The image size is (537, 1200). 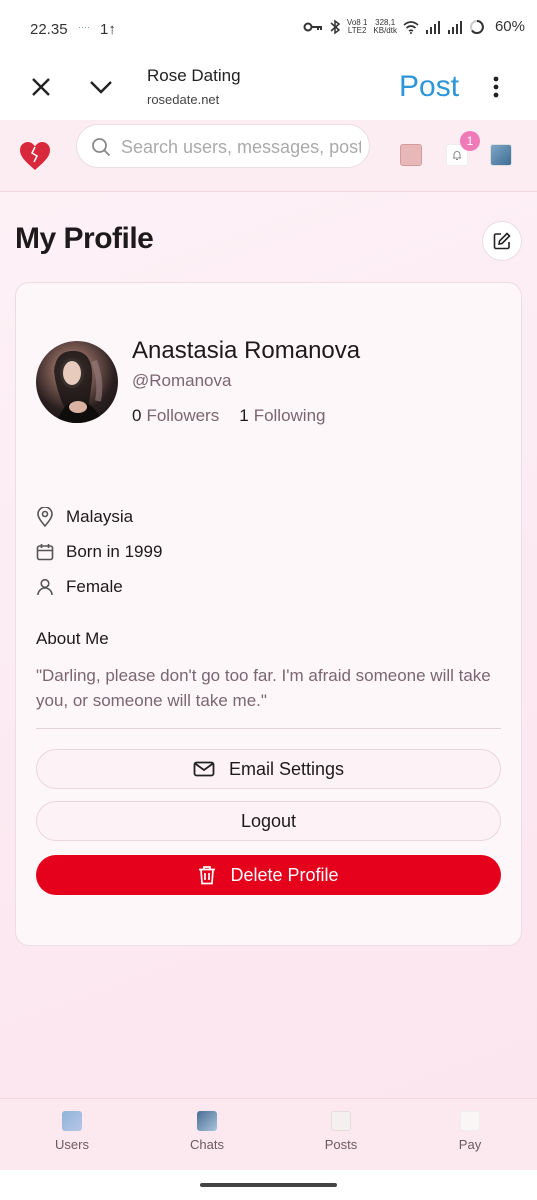 What do you see at coordinates (207, 1144) in the screenshot?
I see `nav-label: Chats` at bounding box center [207, 1144].